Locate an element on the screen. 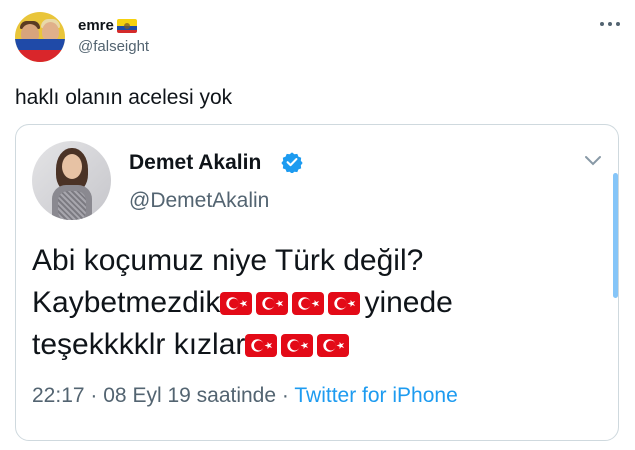 The width and height of the screenshot is (635, 450). verified-badge-icon is located at coordinates (292, 162).